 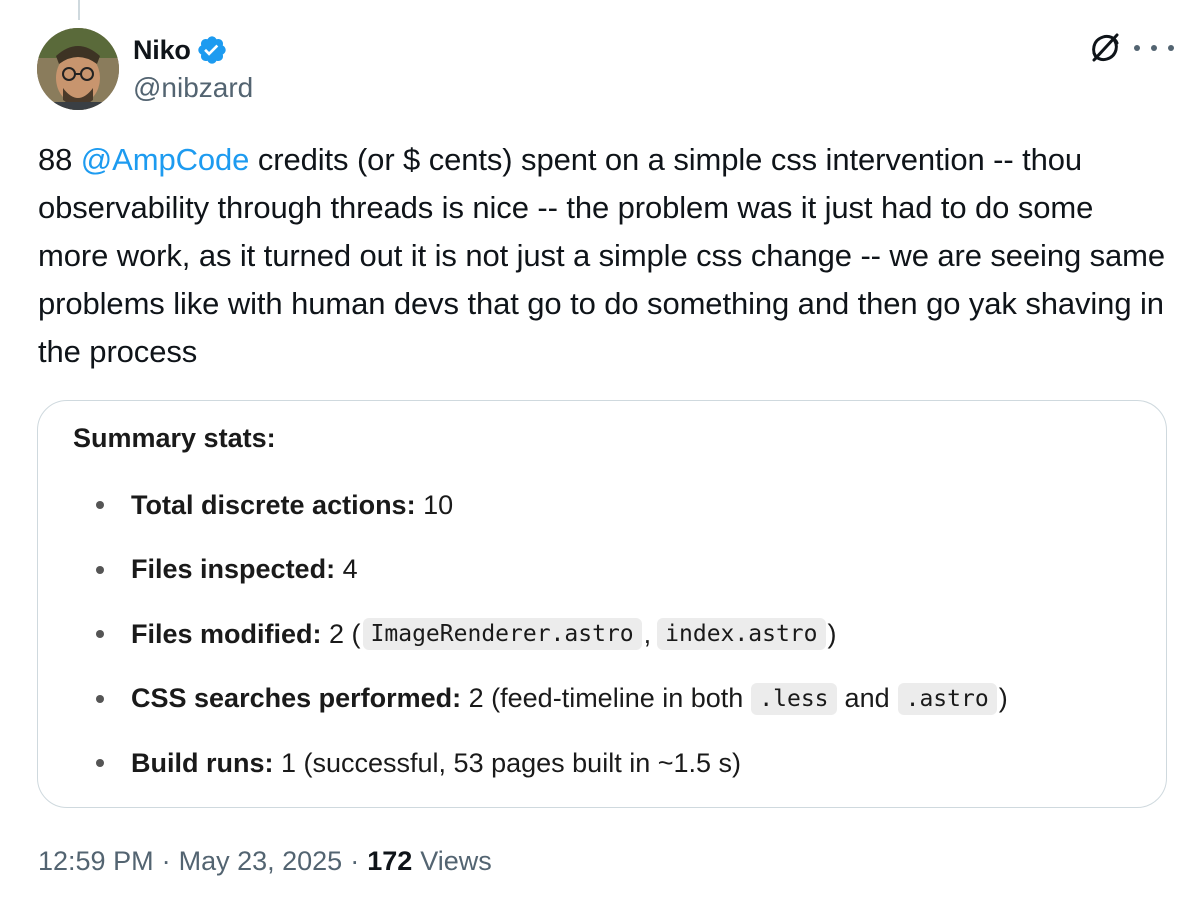 I want to click on code-filename: index.astro, so click(x=741, y=634).